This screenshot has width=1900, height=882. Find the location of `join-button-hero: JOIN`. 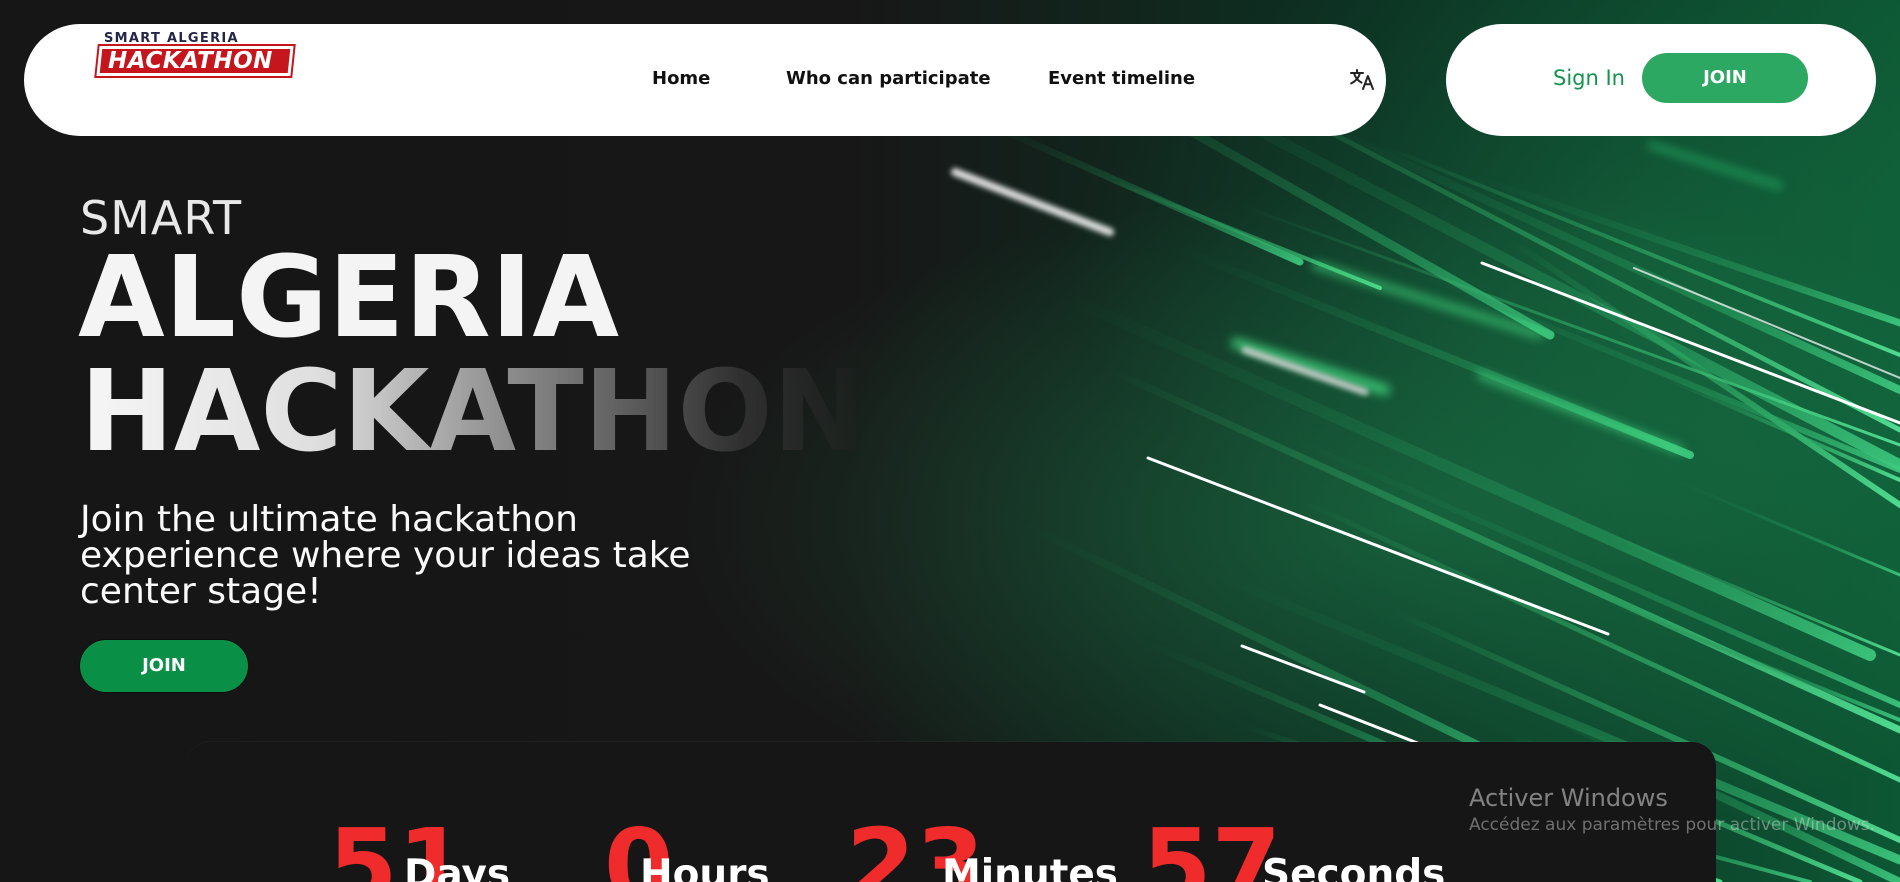

join-button-hero: JOIN is located at coordinates (164, 666).